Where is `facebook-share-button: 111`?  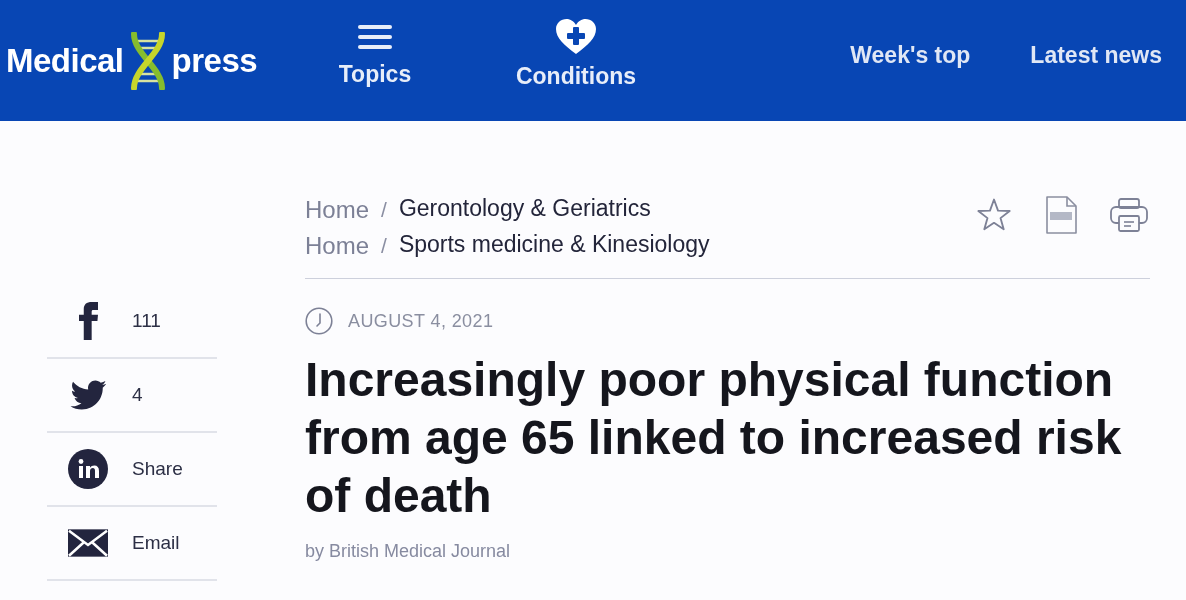
facebook-share-button: 111 is located at coordinates (132, 322).